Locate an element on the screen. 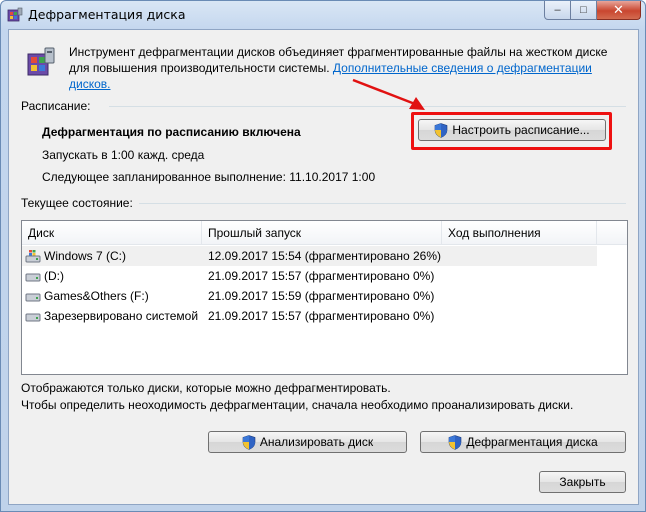 This screenshot has width=646, height=512. defragment-disk-button: Дефрагментация диска is located at coordinates (523, 442).